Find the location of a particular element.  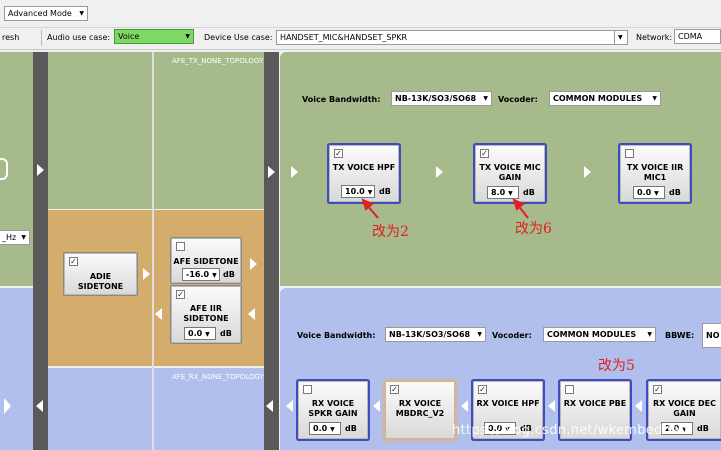

rx-voice-mbdrc-title: RX VOICE MBDRC_V2 is located at coordinates (420, 408).